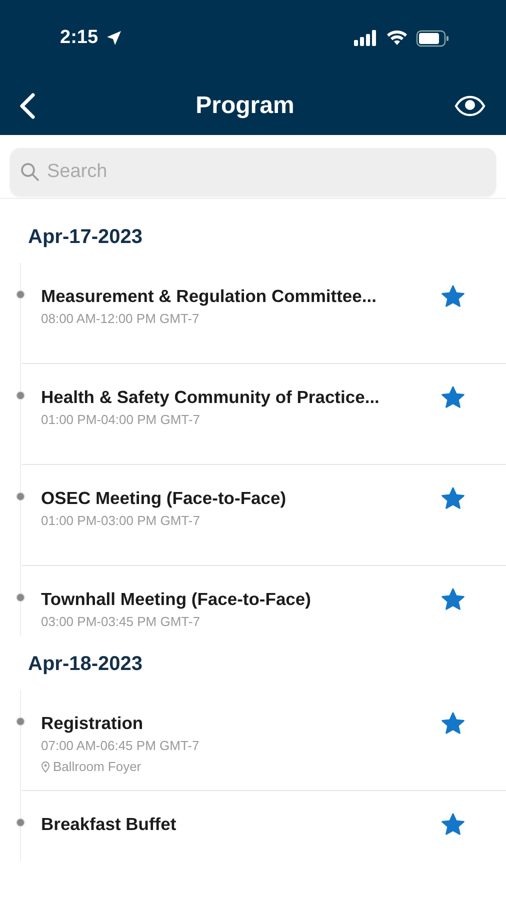  What do you see at coordinates (121, 520) in the screenshot?
I see `session-time: 01:00 PM-03:00 PM GMT-7` at bounding box center [121, 520].